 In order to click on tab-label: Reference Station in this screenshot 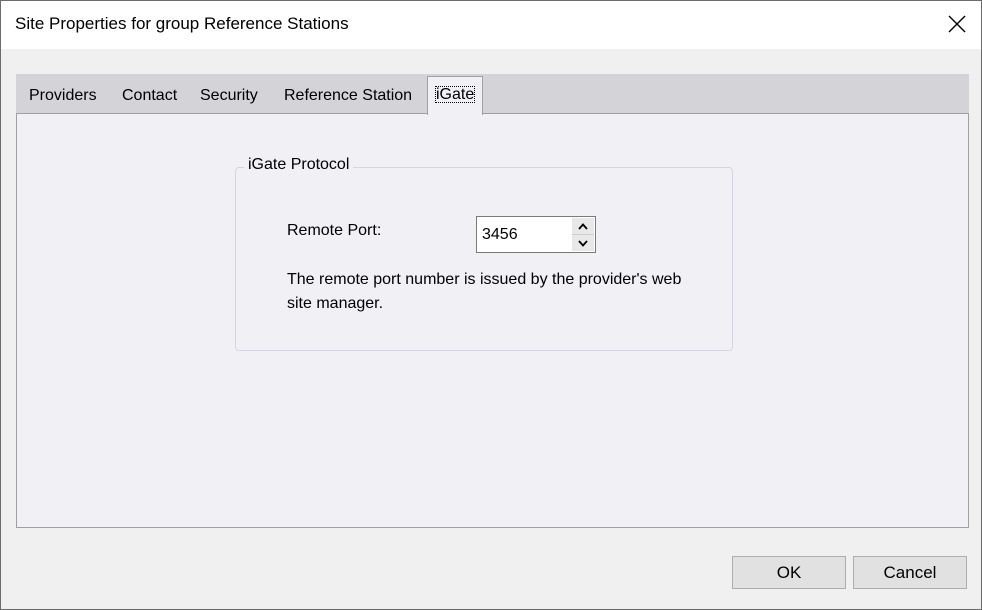, I will do `click(348, 95)`.